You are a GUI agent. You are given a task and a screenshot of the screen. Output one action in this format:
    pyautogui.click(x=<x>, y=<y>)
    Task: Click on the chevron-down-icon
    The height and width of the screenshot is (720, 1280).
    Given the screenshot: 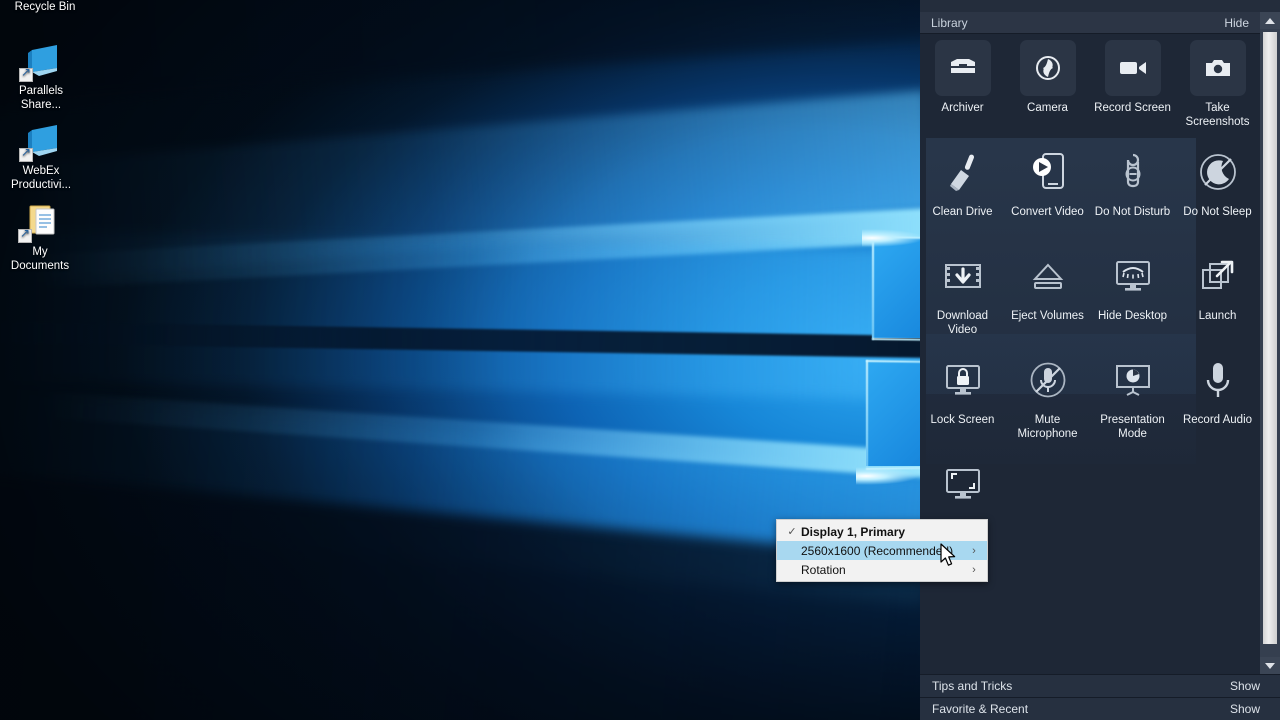 What is the action you would take?
    pyautogui.click(x=1270, y=665)
    